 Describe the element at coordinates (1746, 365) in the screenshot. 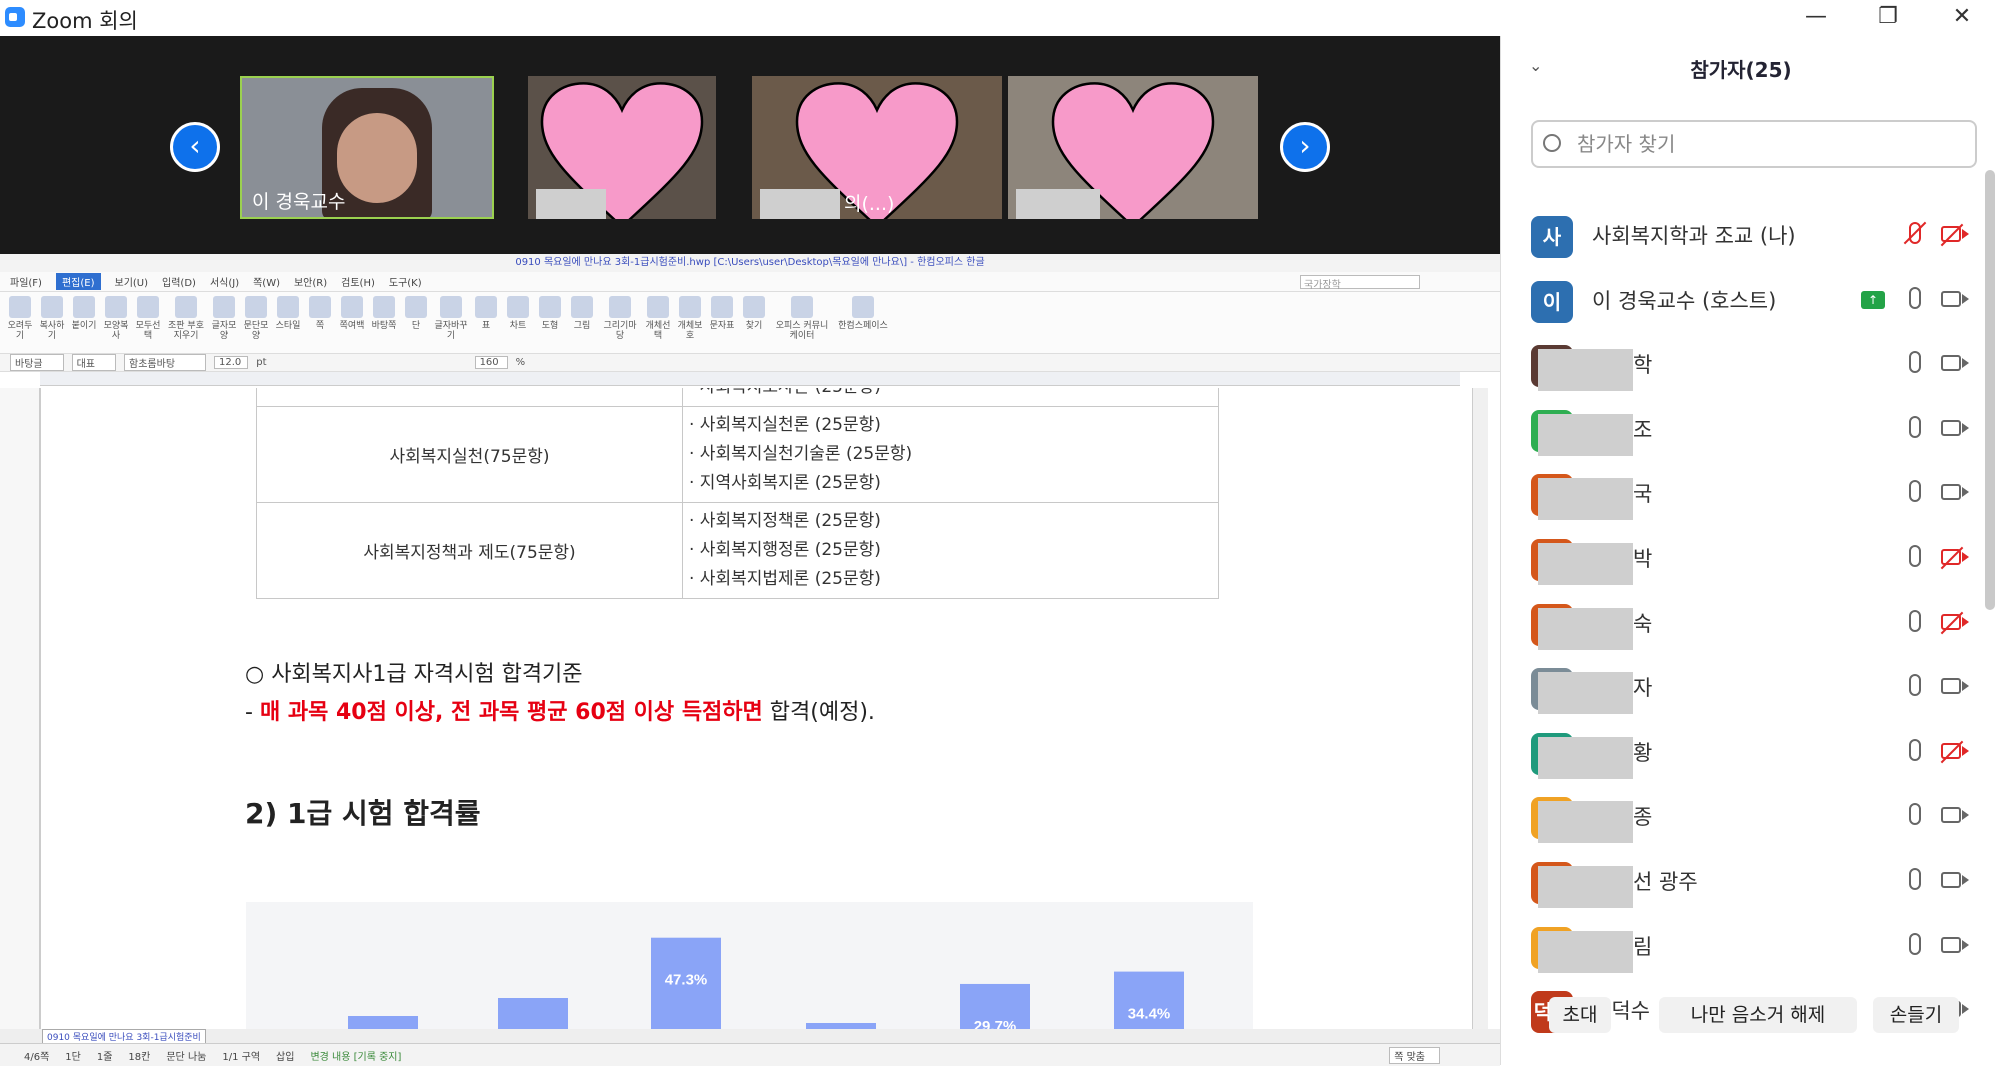

I see `participant-row: 학` at that location.